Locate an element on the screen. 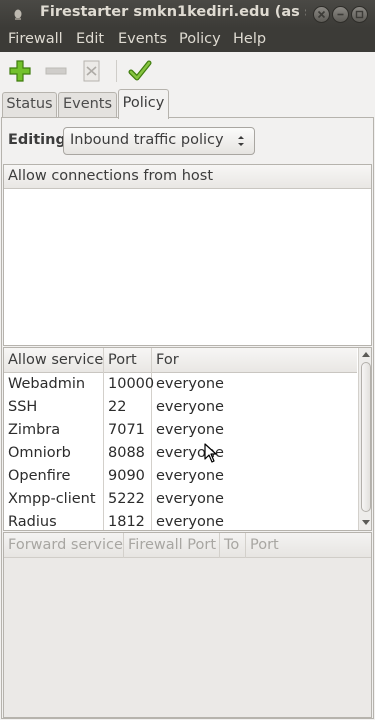 Image resolution: width=375 pixels, height=720 pixels. service-port: 8088 is located at coordinates (126, 453).